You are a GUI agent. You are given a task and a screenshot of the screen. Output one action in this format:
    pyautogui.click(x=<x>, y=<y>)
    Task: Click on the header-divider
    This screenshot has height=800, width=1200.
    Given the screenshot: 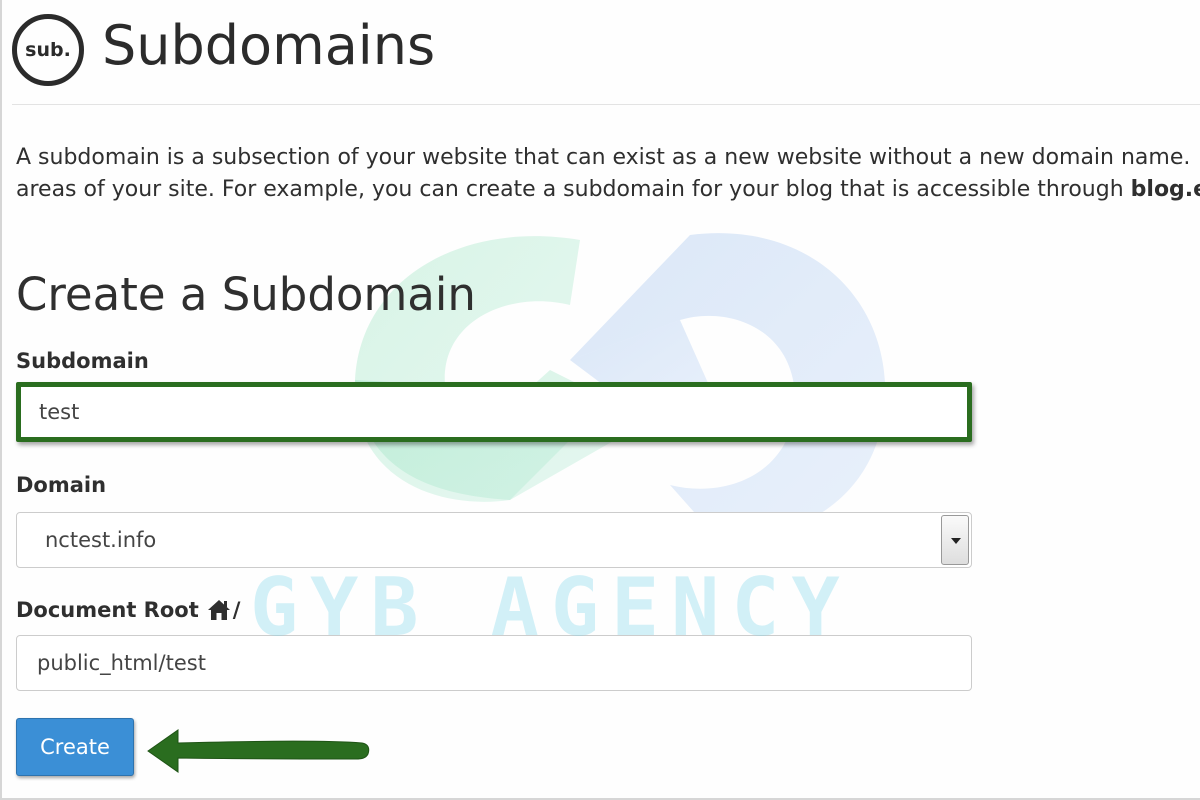 What is the action you would take?
    pyautogui.click(x=606, y=104)
    